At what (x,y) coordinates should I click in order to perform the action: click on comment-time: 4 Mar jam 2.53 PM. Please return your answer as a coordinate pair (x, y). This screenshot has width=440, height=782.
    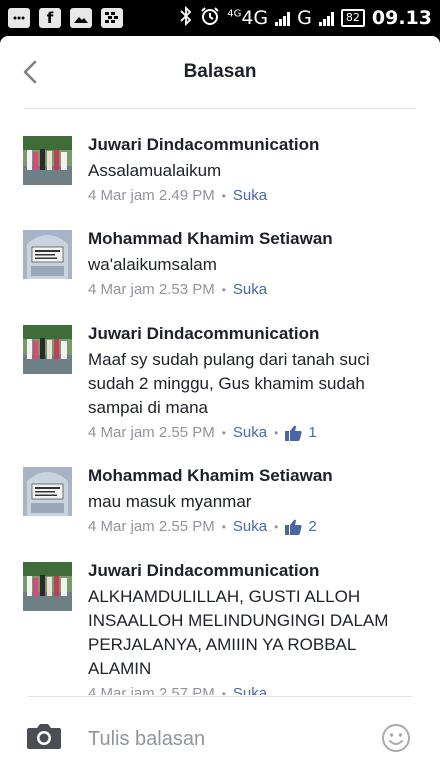
    Looking at the image, I should click on (151, 289).